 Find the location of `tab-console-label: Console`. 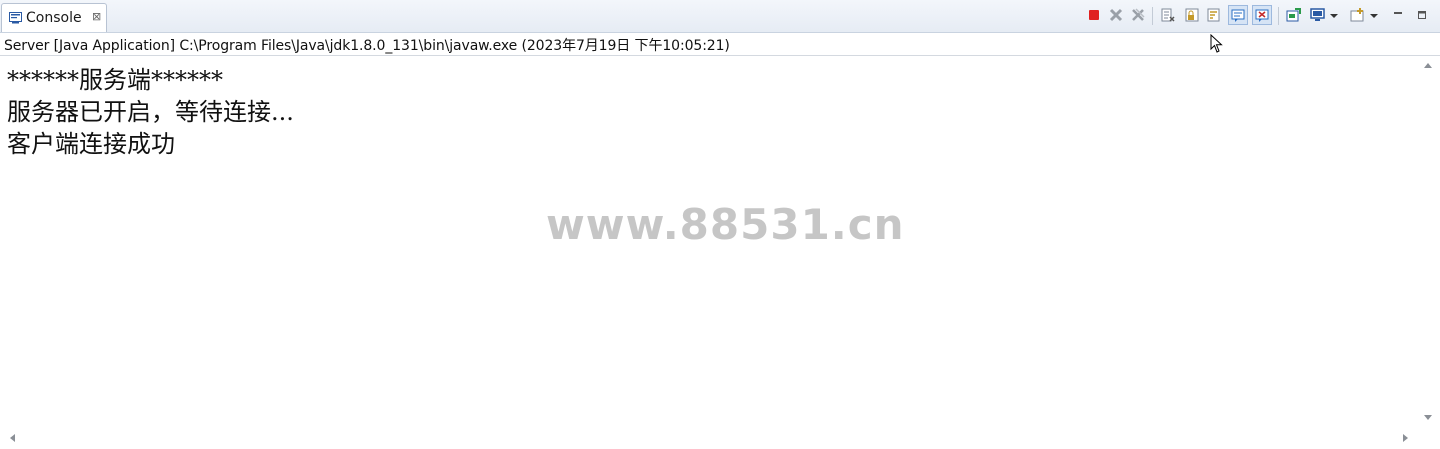

tab-console-label: Console is located at coordinates (54, 18).